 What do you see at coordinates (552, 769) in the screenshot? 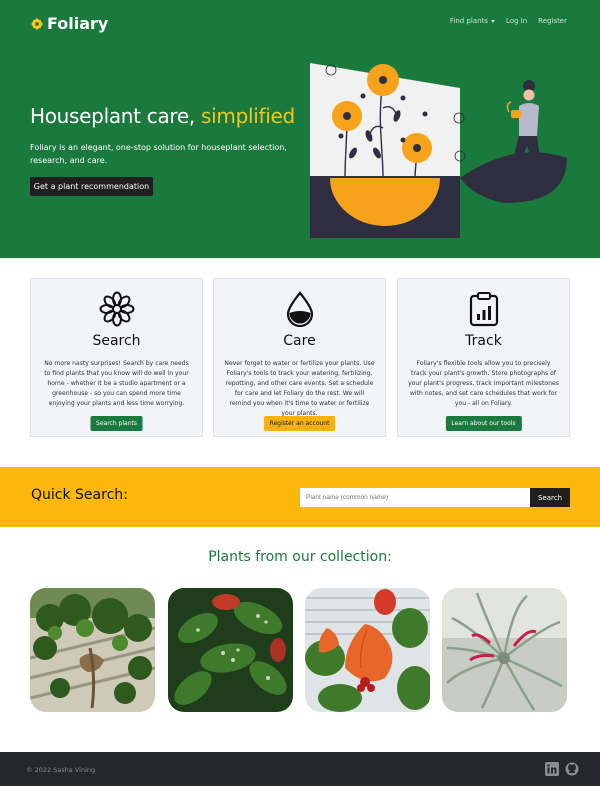
I see `linkedin-icon` at bounding box center [552, 769].